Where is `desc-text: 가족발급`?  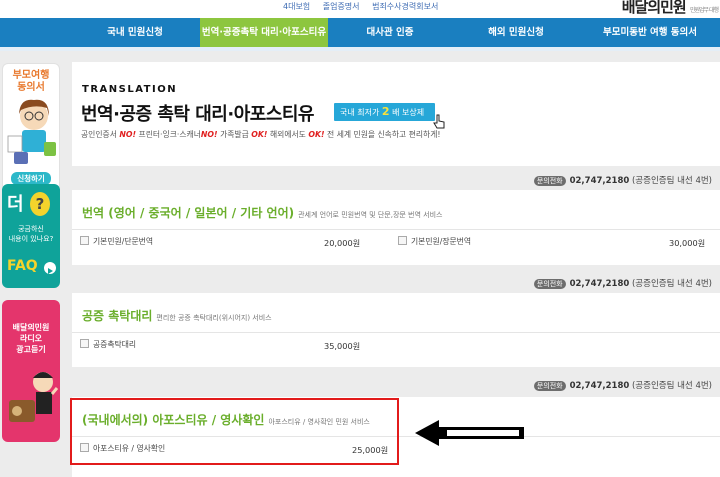 desc-text: 가족발급 is located at coordinates (234, 134).